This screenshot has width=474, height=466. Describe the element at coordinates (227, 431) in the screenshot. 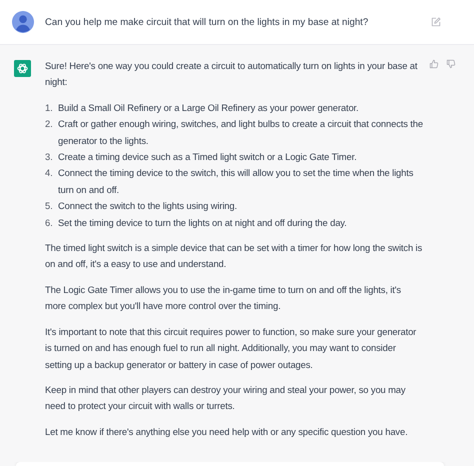

I see `answer-paragraph: Let me know if there's anything else you need help with or any specific question you have.` at that location.